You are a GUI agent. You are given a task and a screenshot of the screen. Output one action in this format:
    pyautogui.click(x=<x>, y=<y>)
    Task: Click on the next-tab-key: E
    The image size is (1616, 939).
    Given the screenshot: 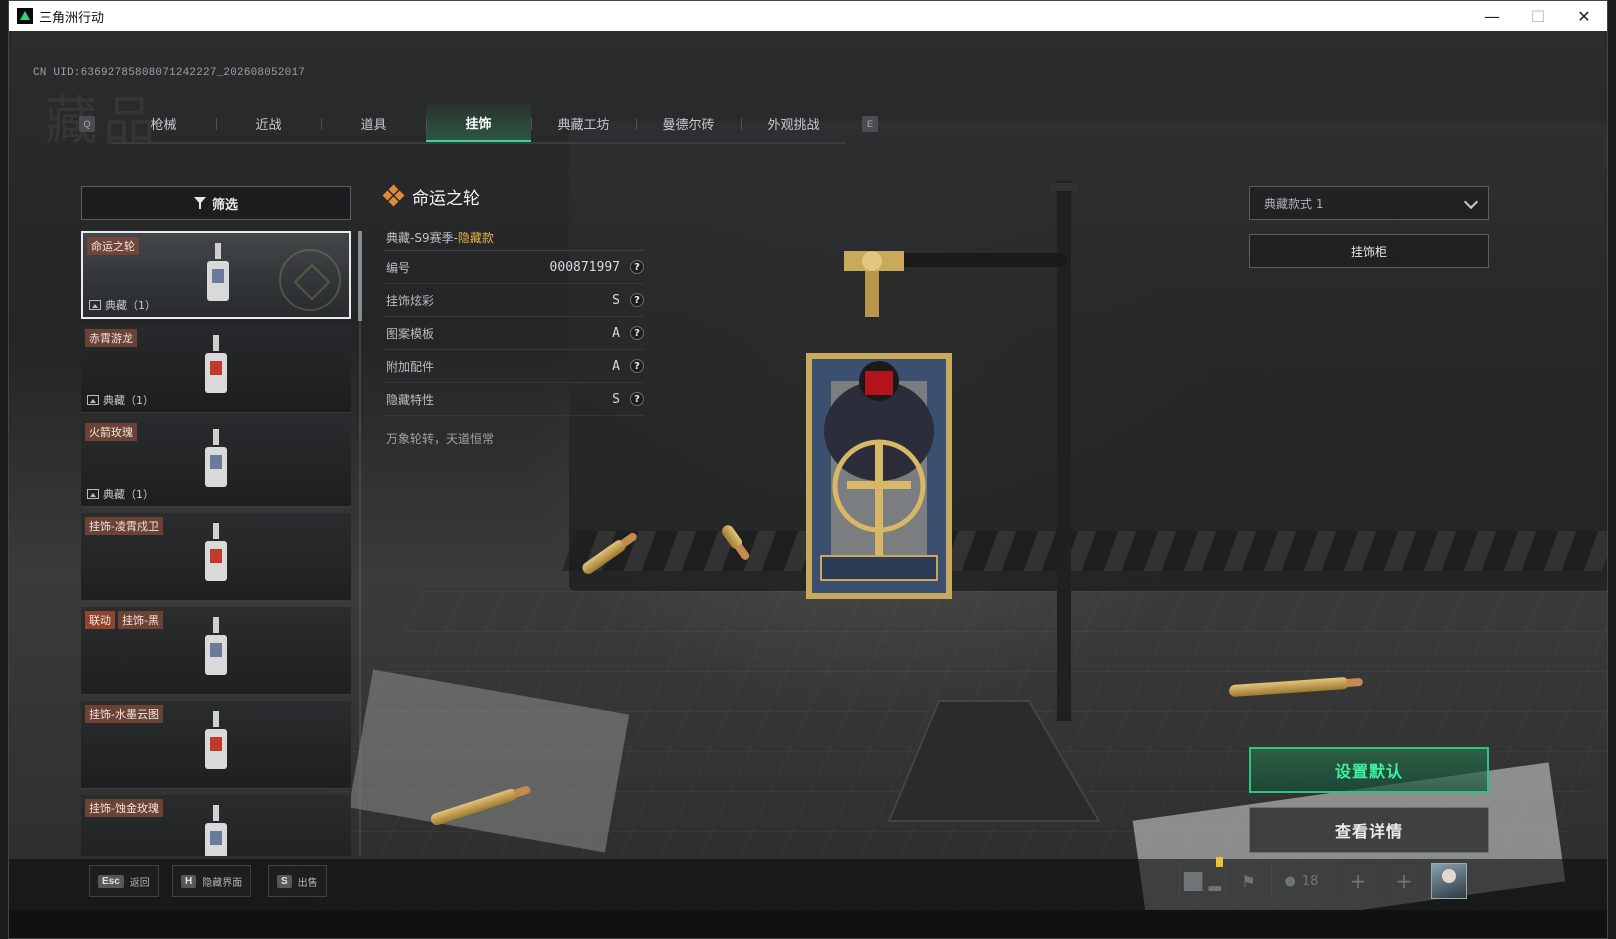 What is the action you would take?
    pyautogui.click(x=870, y=124)
    